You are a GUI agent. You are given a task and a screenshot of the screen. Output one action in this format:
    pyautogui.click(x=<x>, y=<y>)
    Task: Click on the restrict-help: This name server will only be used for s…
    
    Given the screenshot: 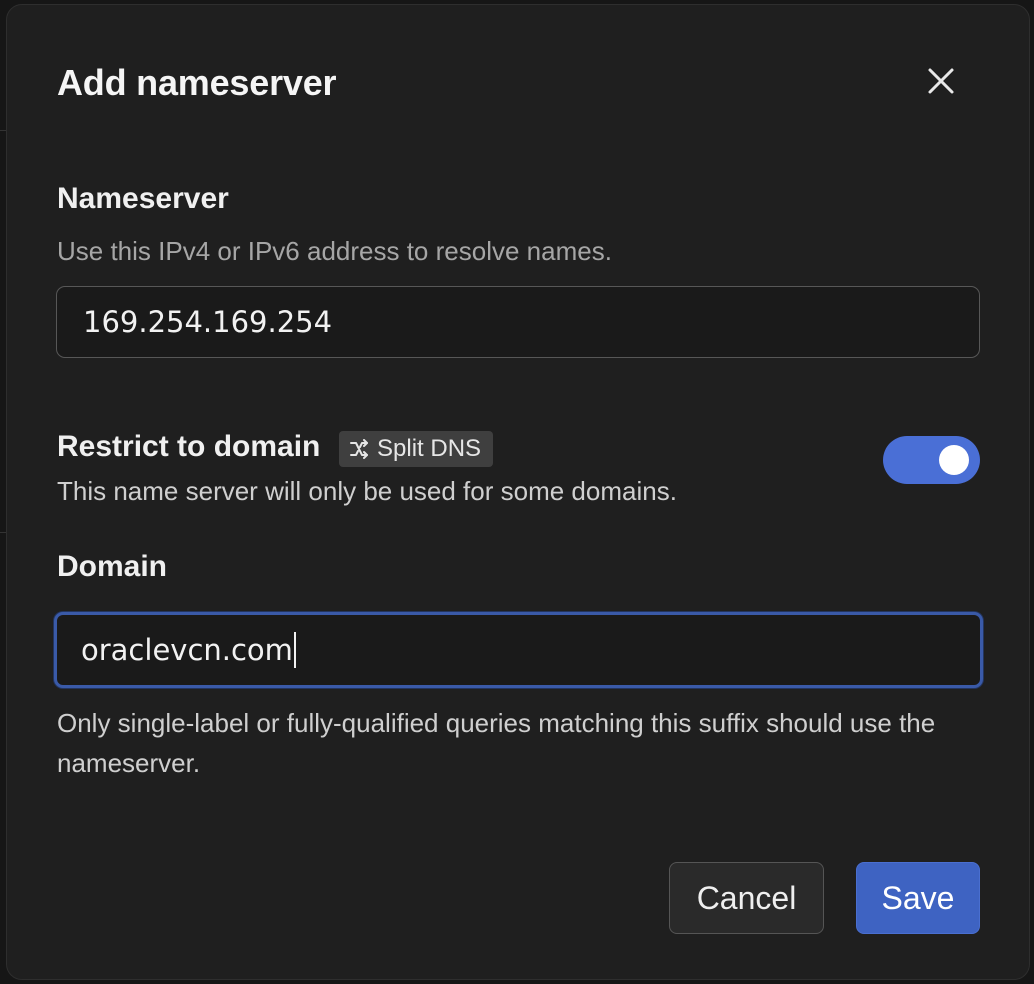 What is the action you would take?
    pyautogui.click(x=367, y=491)
    